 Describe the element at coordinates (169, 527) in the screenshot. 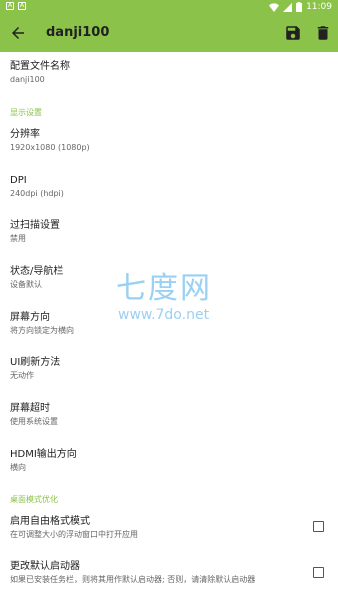

I see `pref-freeform-mode: 启用自由格式模式 在可调整大小的浮动窗口中打开应用` at that location.